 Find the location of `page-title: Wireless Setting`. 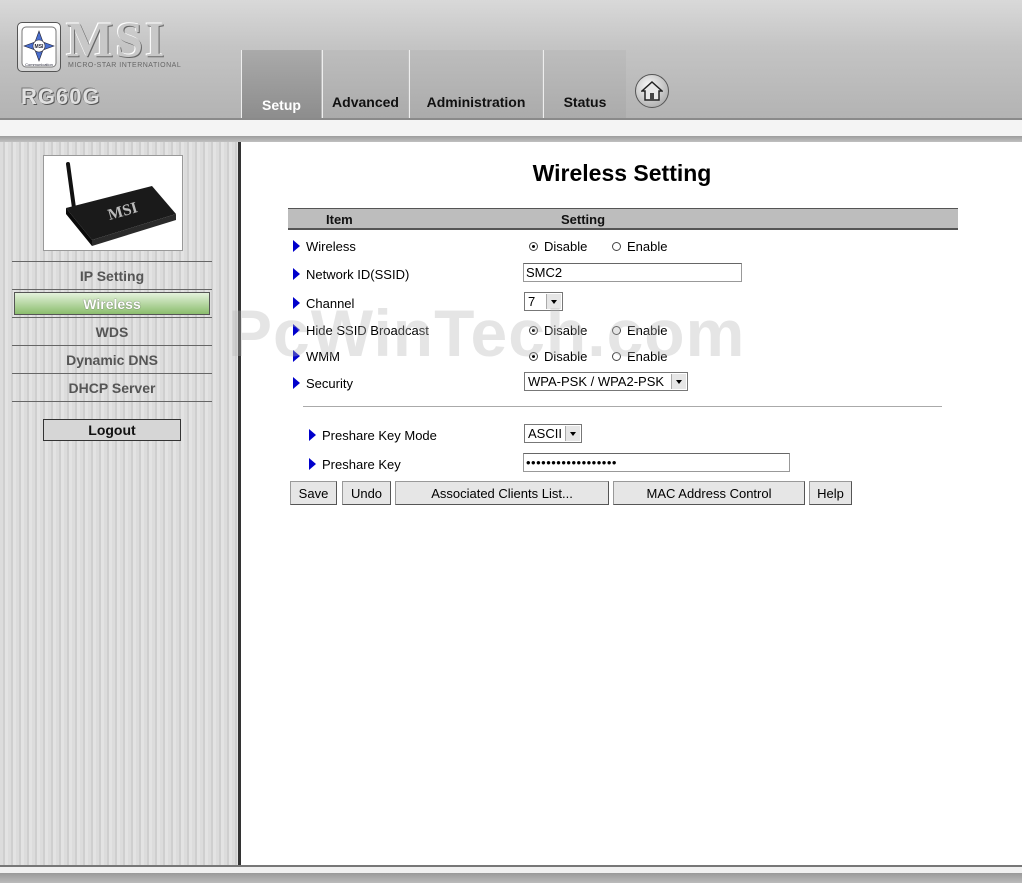

page-title: Wireless Setting is located at coordinates (622, 173).